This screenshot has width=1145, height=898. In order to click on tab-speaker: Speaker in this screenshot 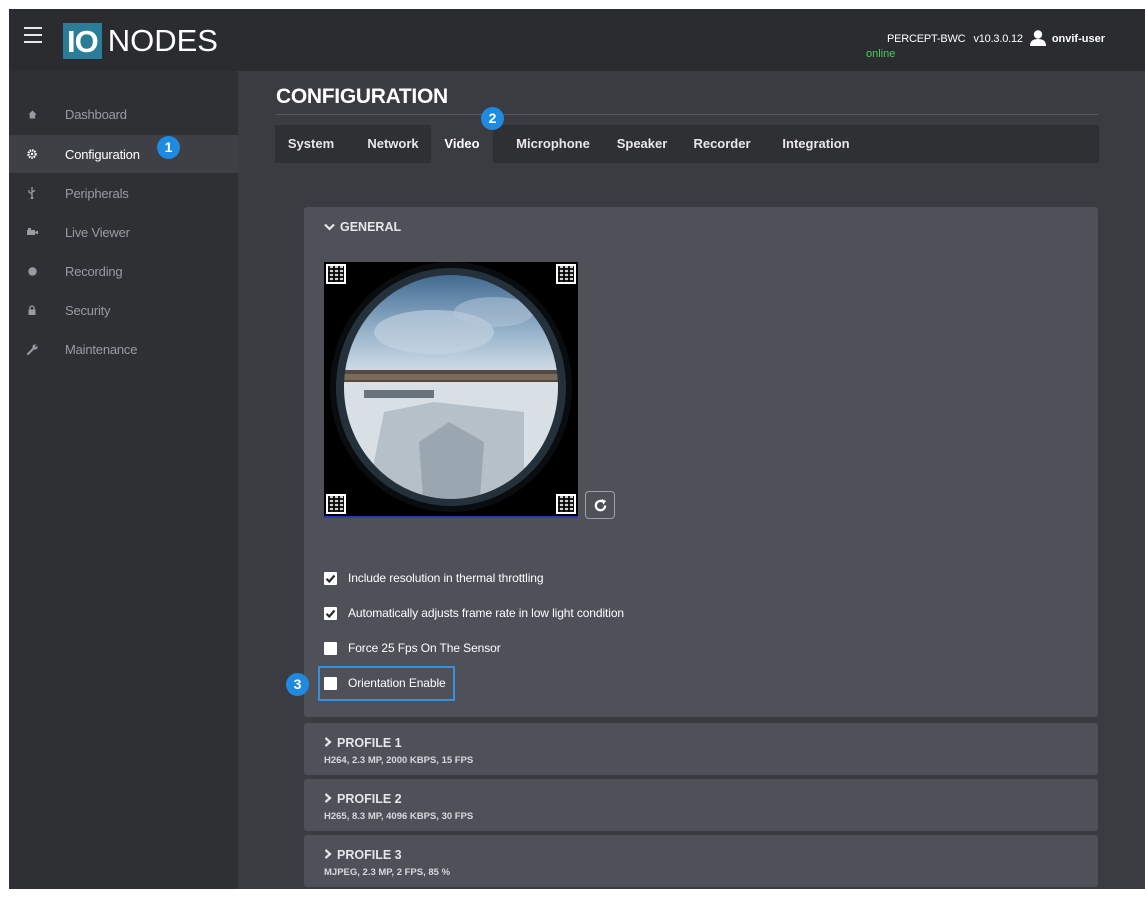, I will do `click(642, 144)`.